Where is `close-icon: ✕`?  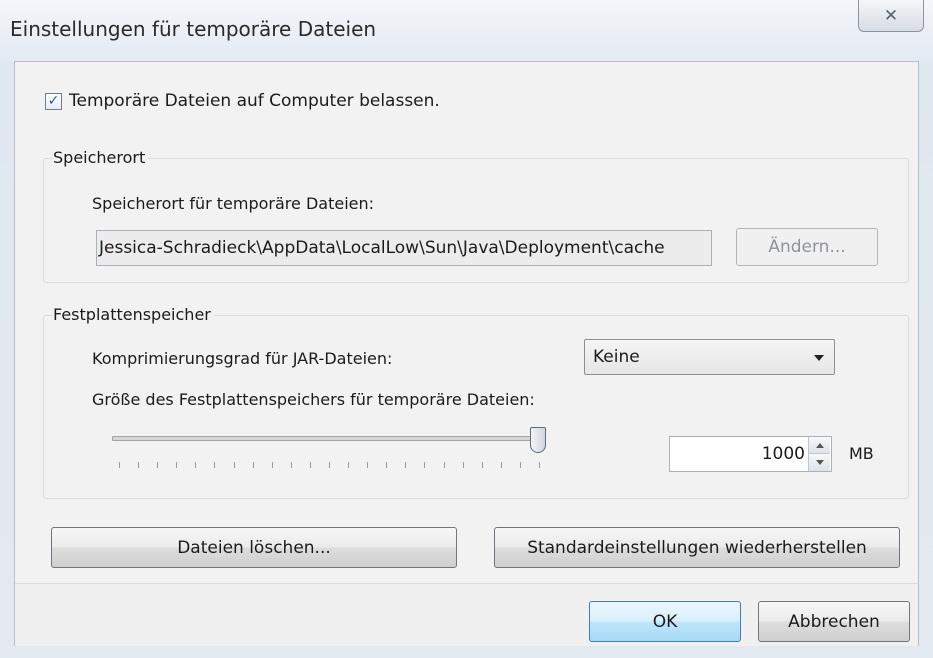
close-icon: ✕ is located at coordinates (891, 15).